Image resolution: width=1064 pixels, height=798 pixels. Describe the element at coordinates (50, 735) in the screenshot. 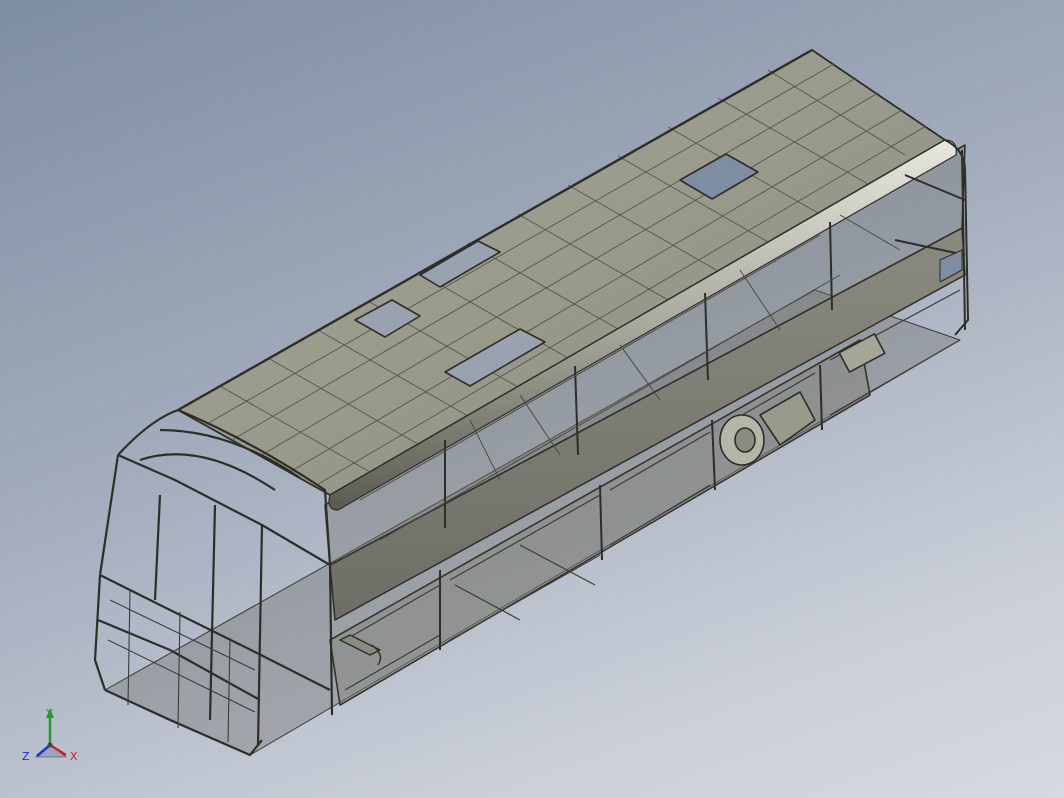

I see `coordinate-triad: Y X Z` at that location.